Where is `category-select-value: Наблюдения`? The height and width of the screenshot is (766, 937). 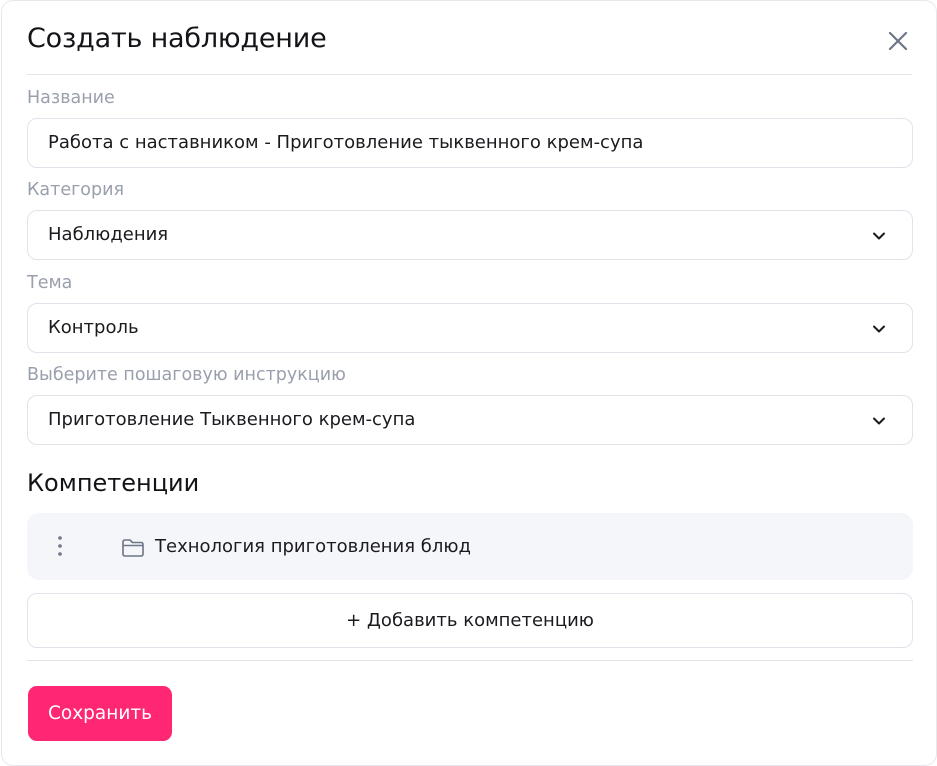 category-select-value: Наблюдения is located at coordinates (108, 234).